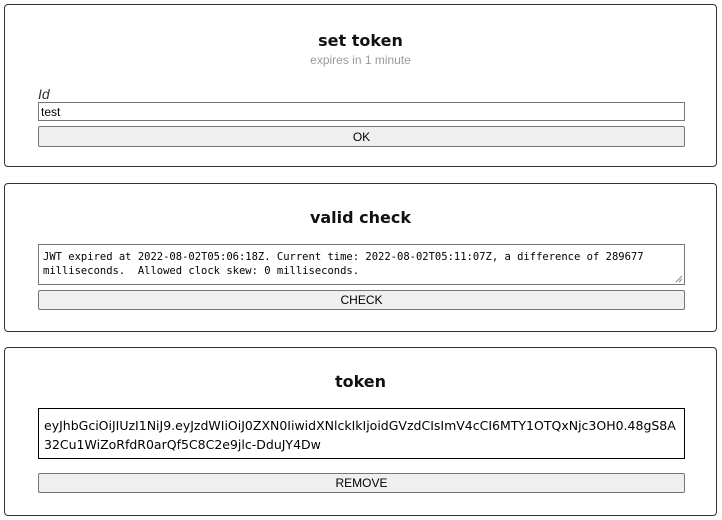 This screenshot has width=722, height=520. What do you see at coordinates (360, 40) in the screenshot?
I see `set-token-title: set token` at bounding box center [360, 40].